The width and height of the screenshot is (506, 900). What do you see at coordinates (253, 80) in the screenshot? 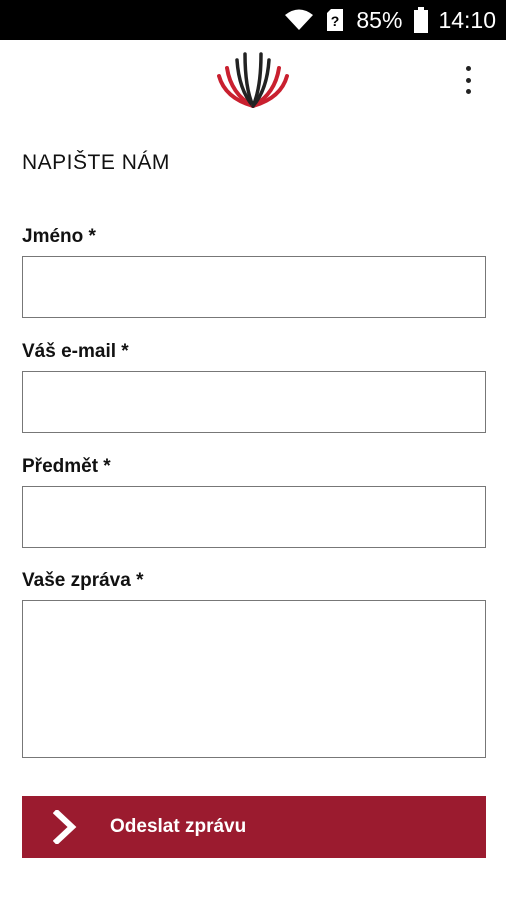
I see `brand-logo` at bounding box center [253, 80].